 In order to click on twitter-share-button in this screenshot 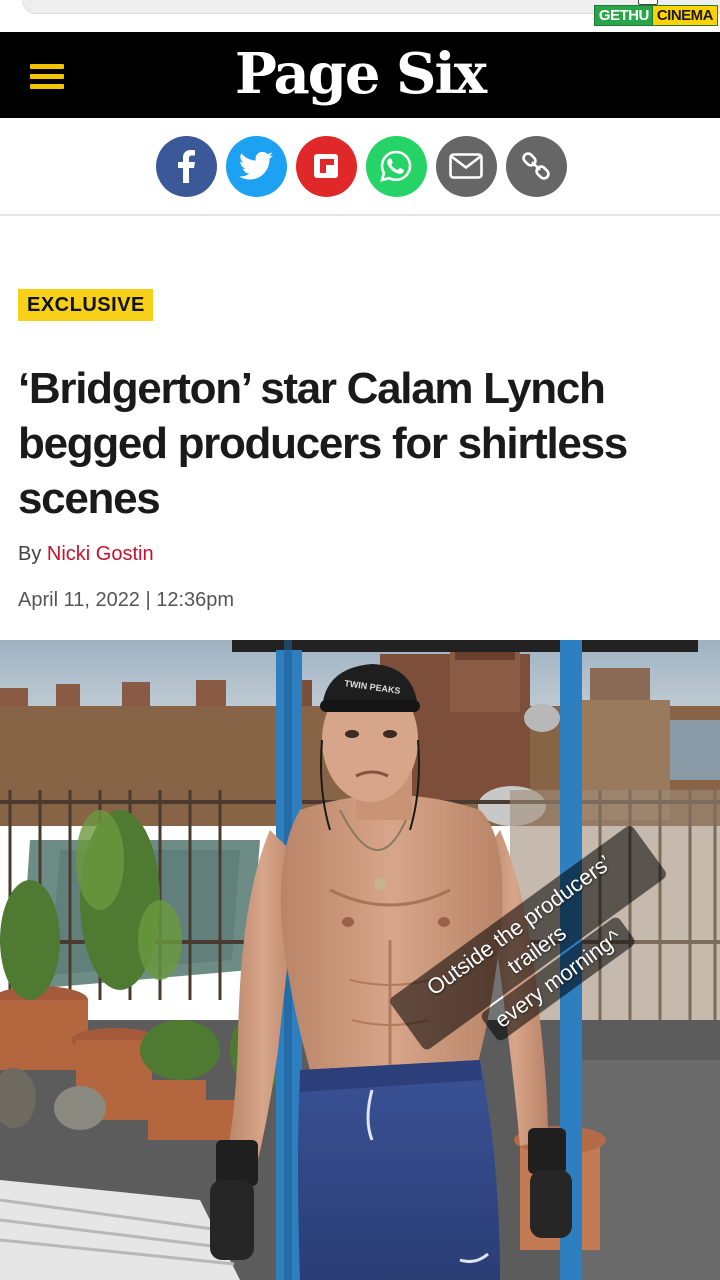, I will do `click(256, 166)`.